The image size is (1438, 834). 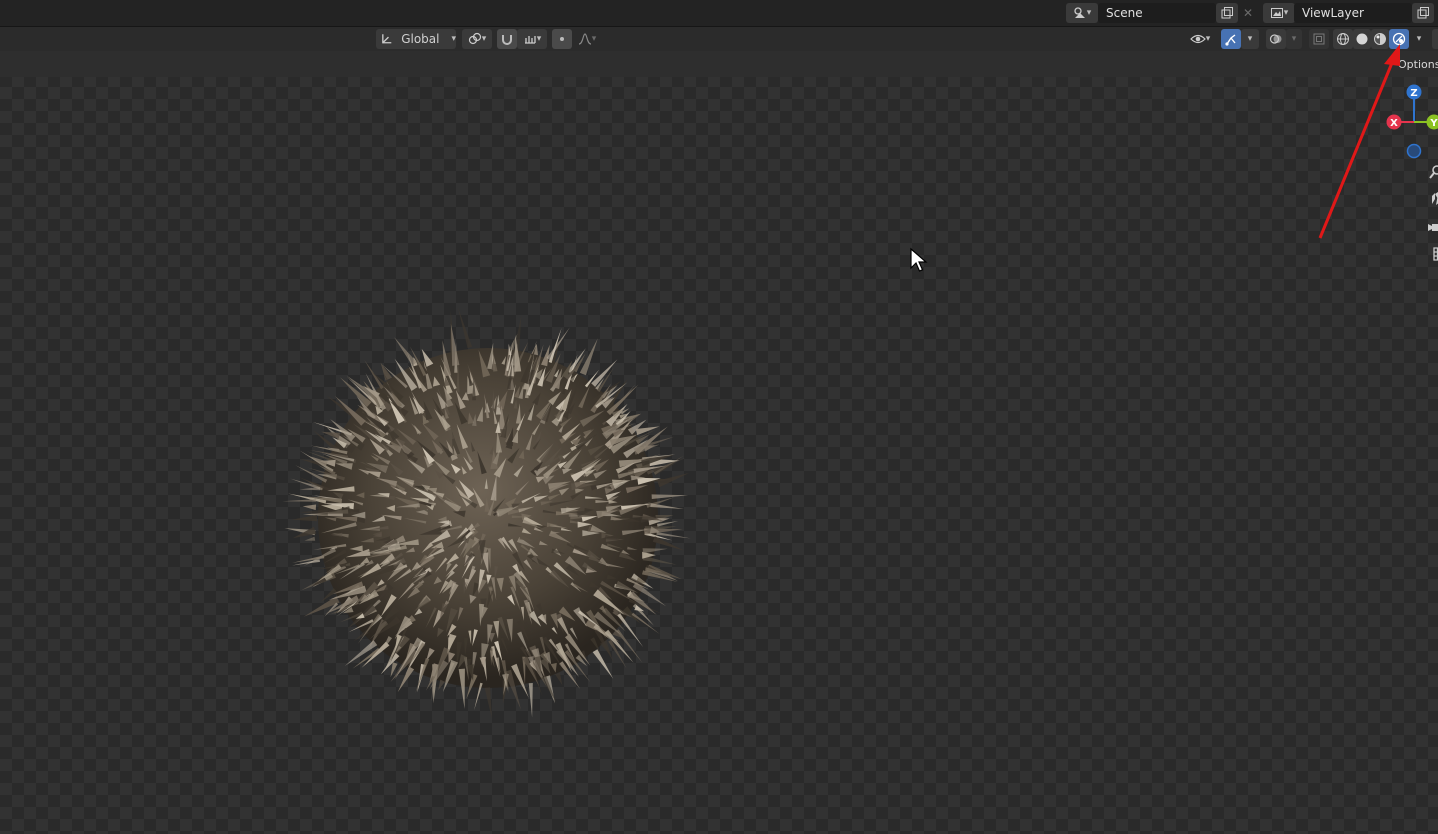 I want to click on overlays-icon, so click(x=1275, y=39).